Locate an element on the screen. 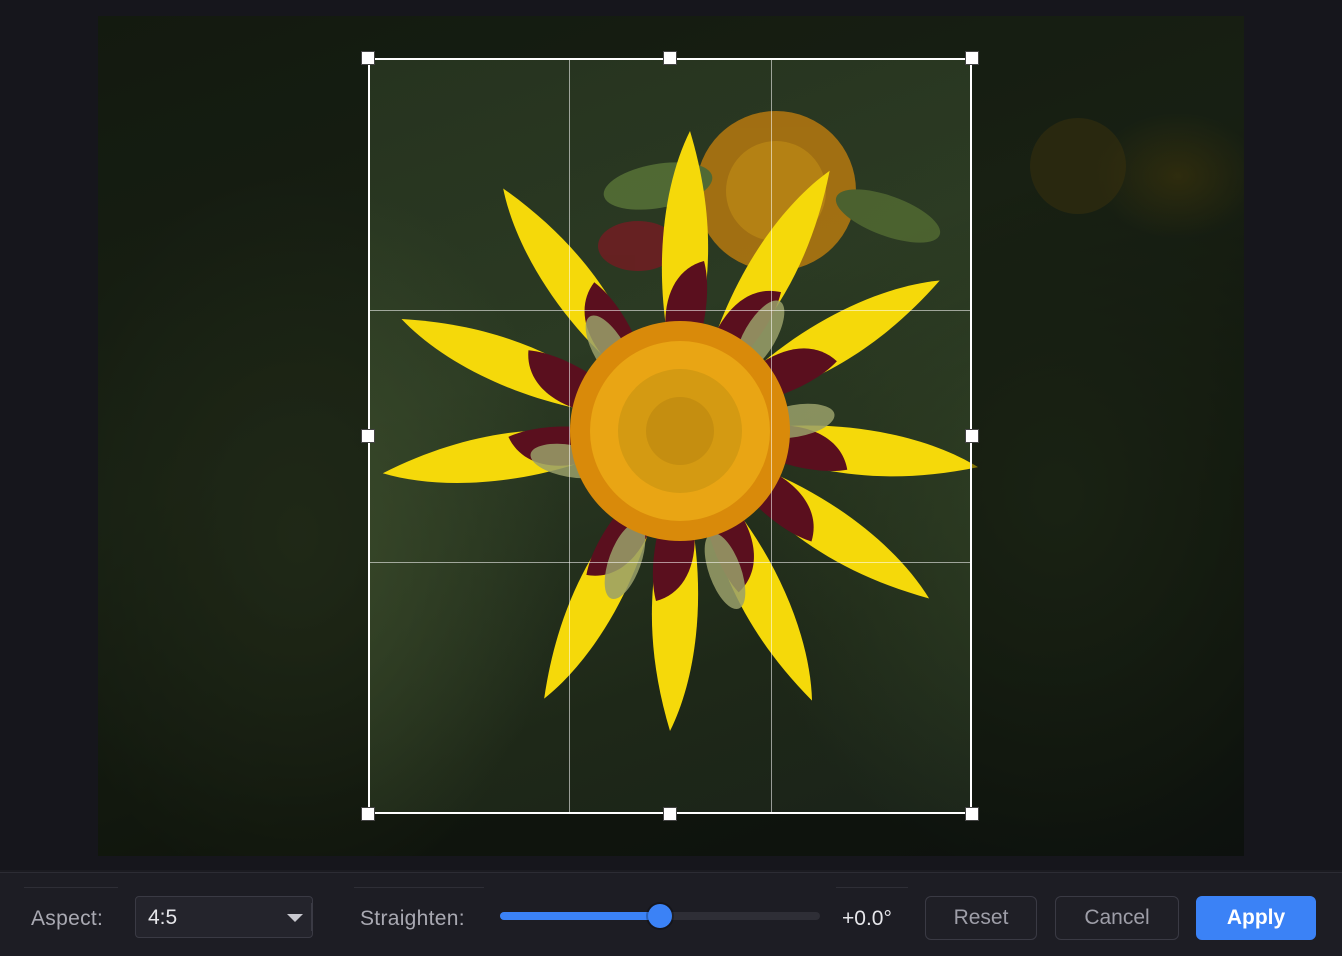 The image size is (1342, 956). chevron-down-icon is located at coordinates (295, 918).